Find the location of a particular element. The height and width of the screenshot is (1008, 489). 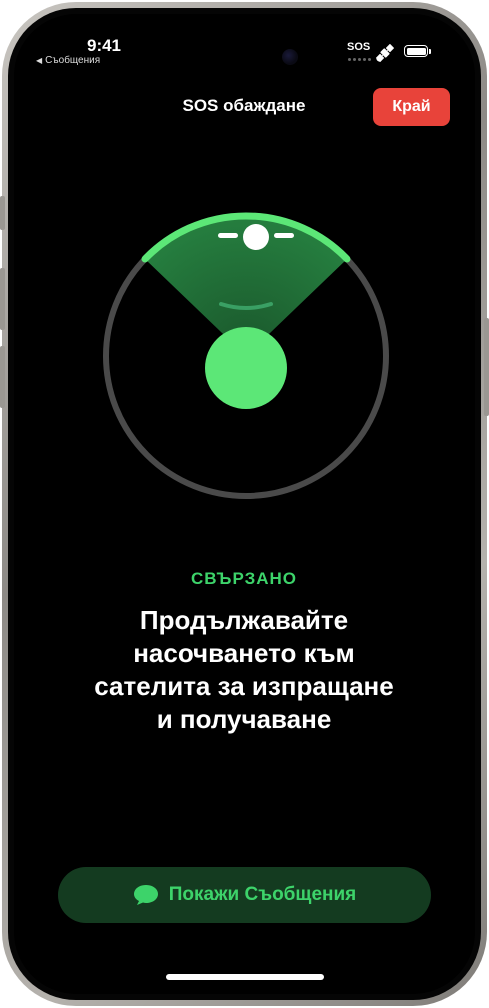

satellite-marker-left is located at coordinates (228, 235).